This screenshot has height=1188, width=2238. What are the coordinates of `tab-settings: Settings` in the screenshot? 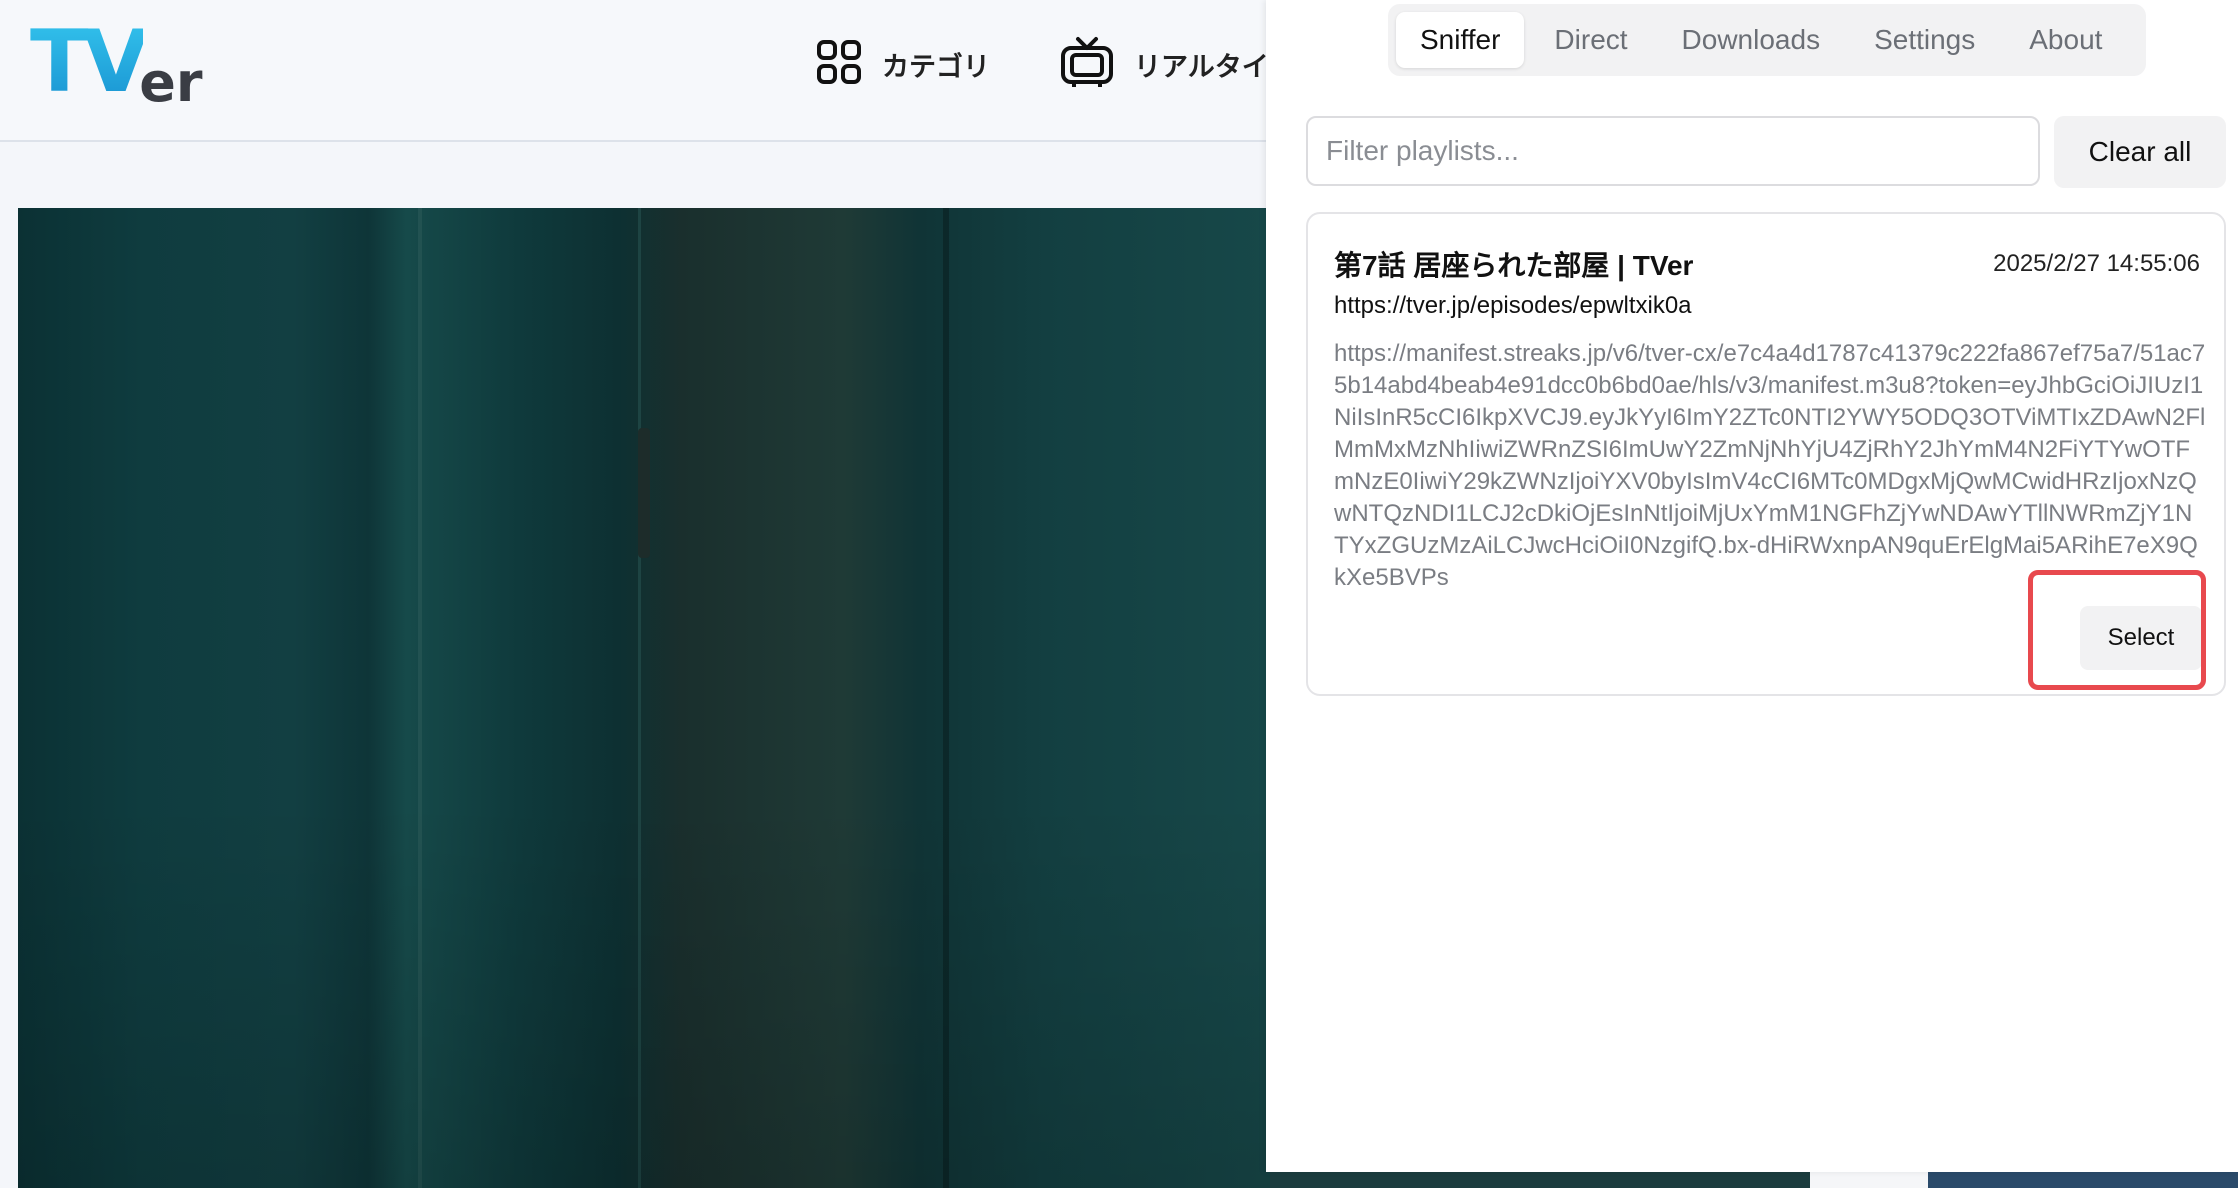 It's located at (1924, 40).